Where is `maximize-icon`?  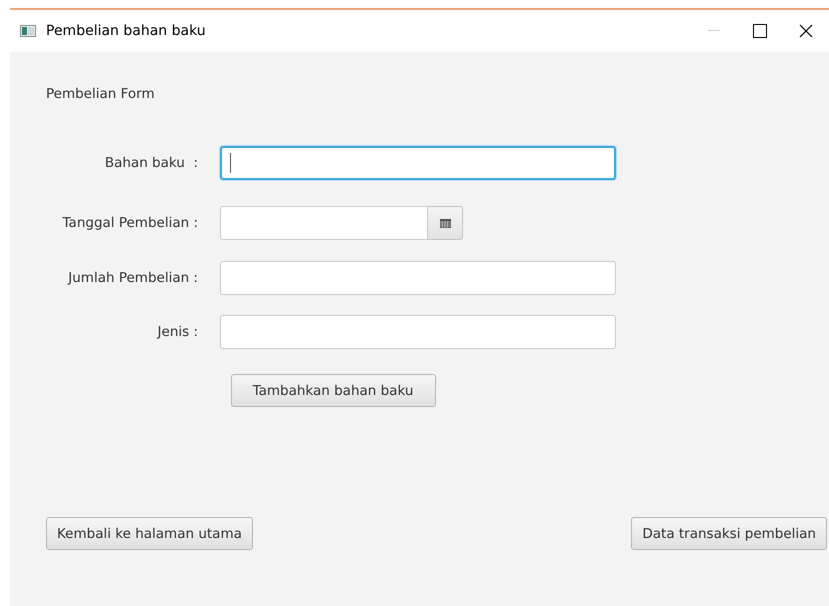
maximize-icon is located at coordinates (760, 31).